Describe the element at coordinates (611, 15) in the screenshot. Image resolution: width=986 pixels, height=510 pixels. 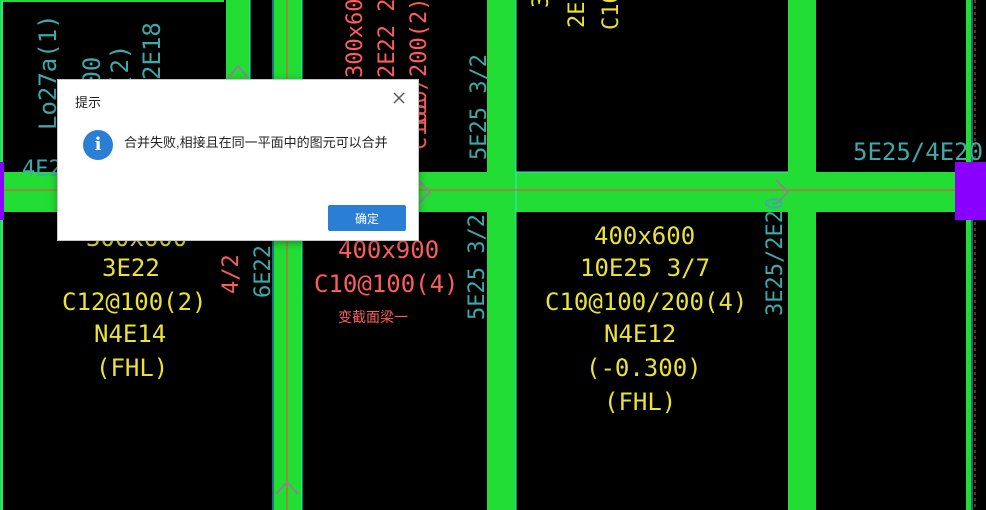
I see `label-top-right-2: C10` at that location.